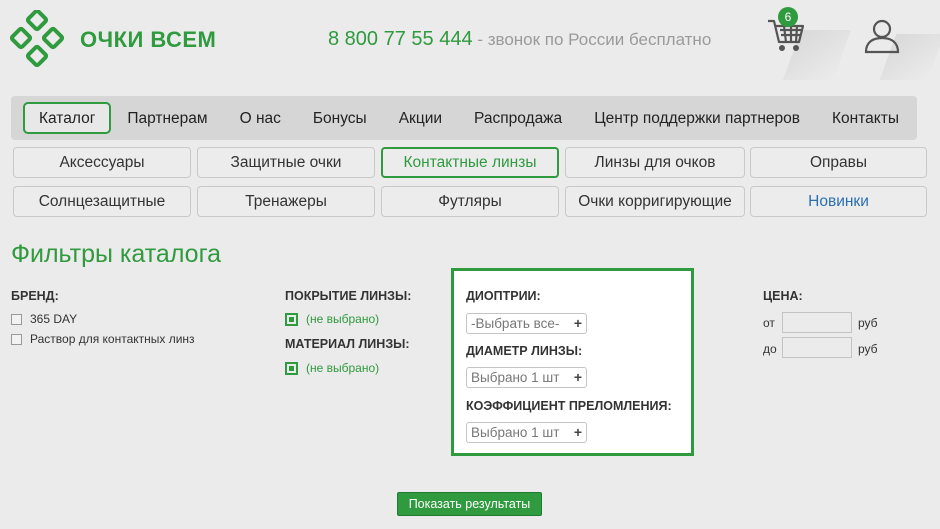 This screenshot has width=940, height=529. Describe the element at coordinates (838, 162) in the screenshot. I see `category-frames: Оправы` at that location.